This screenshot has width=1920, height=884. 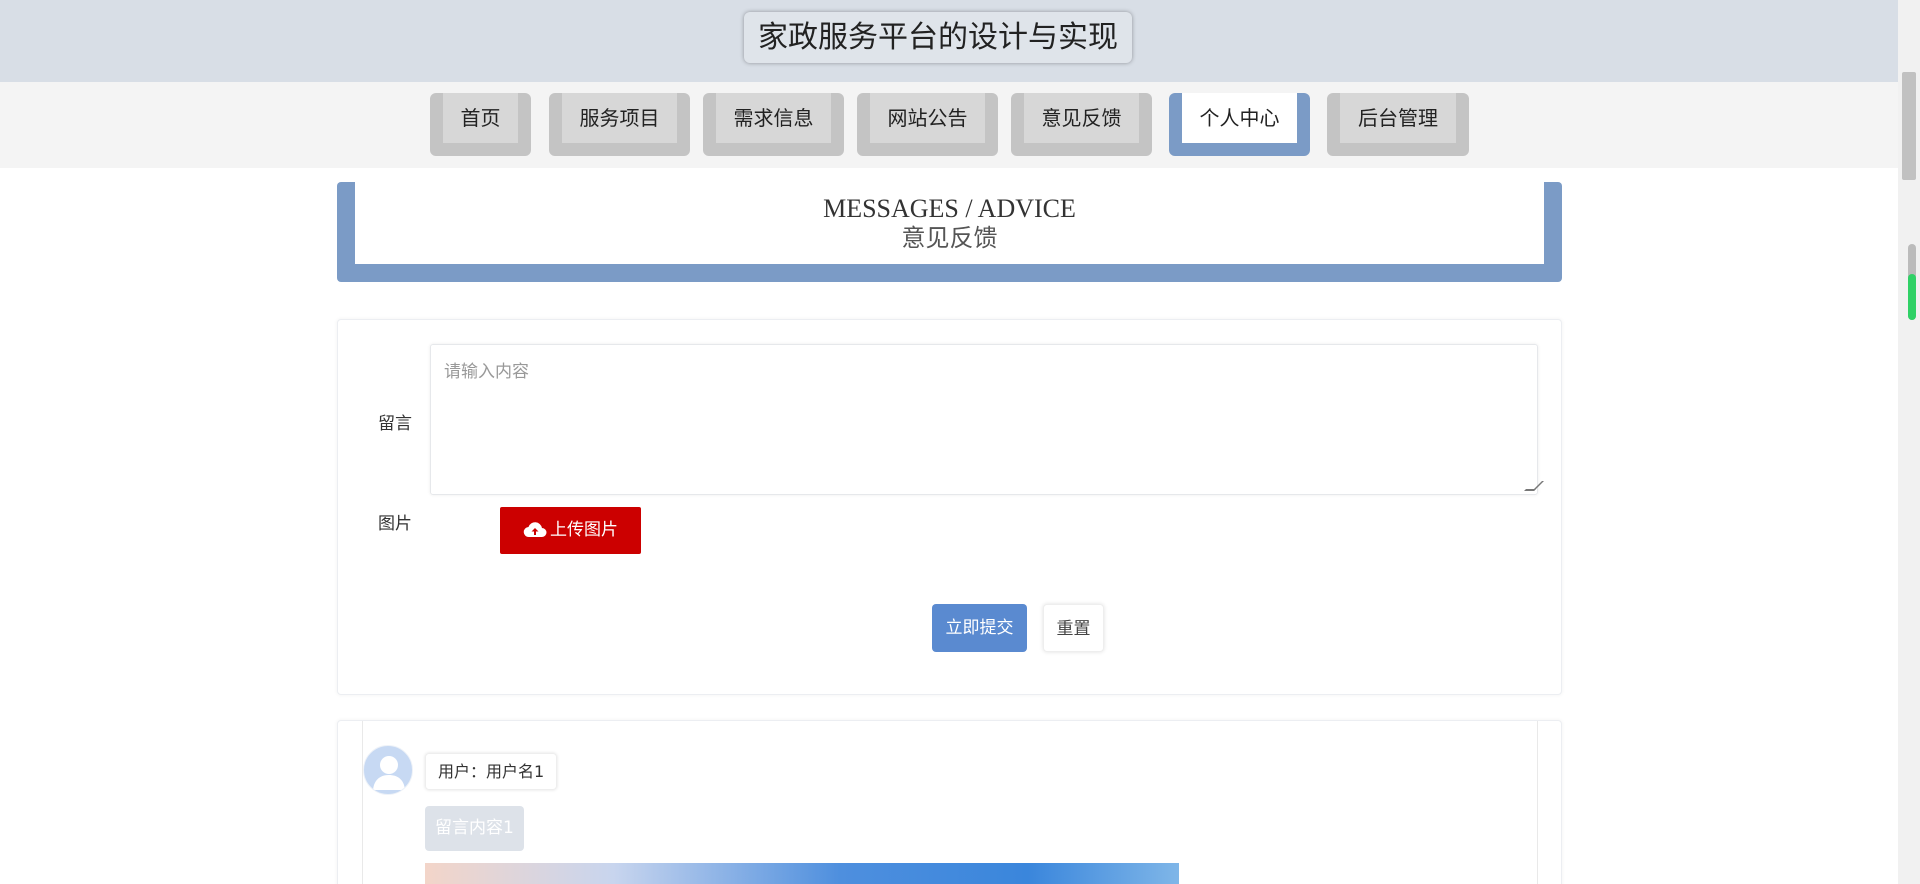 What do you see at coordinates (486, 372) in the screenshot?
I see `message-placeholder: 请输入内容` at bounding box center [486, 372].